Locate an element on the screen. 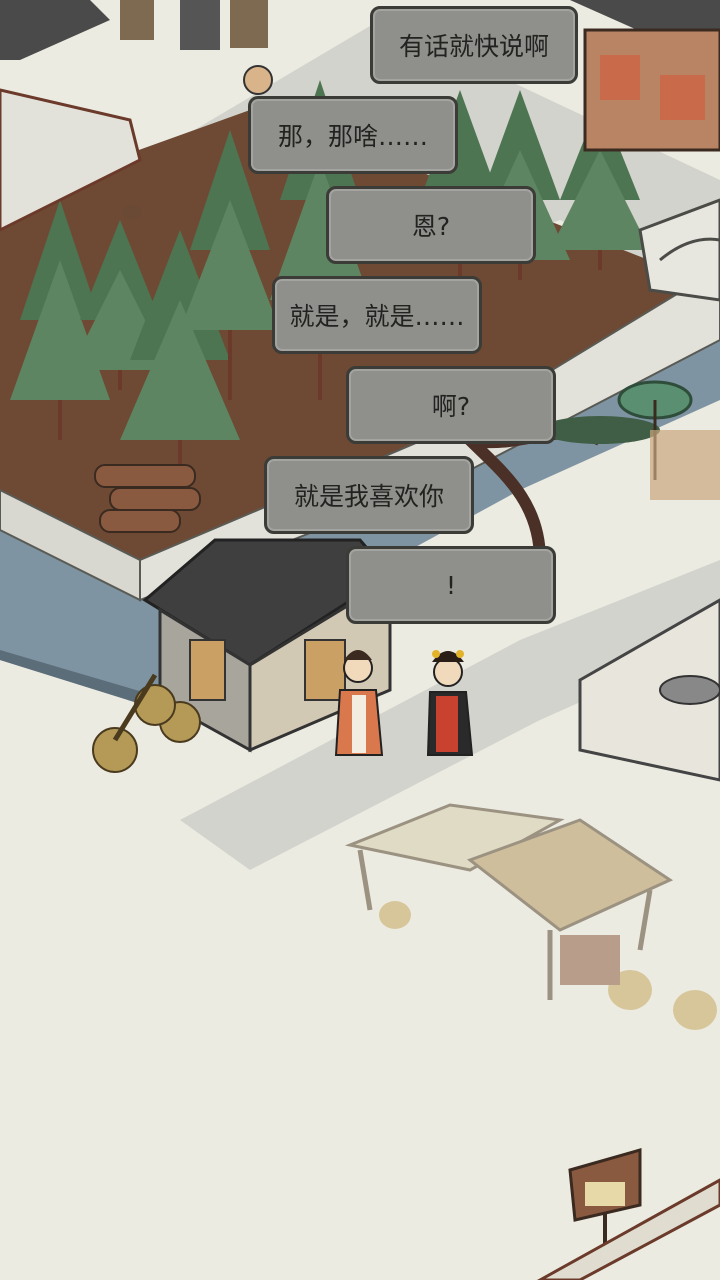  dialogue-text: ! is located at coordinates (451, 585).